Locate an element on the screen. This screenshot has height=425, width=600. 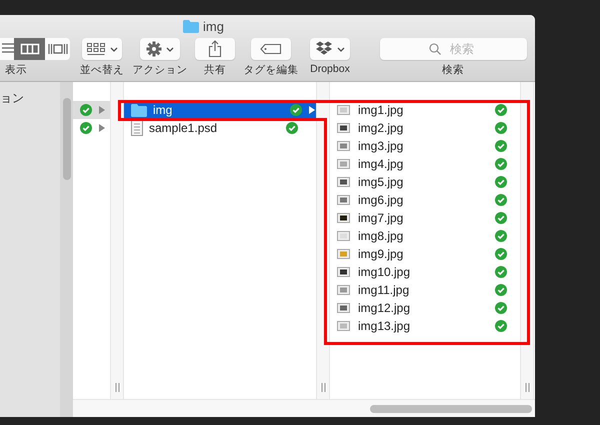
file-name: img is located at coordinates (163, 110).